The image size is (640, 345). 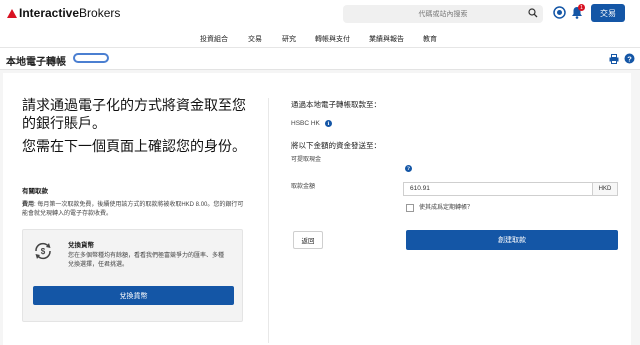 What do you see at coordinates (214, 39) in the screenshot?
I see `nav-item-portfolio: 投資組合` at bounding box center [214, 39].